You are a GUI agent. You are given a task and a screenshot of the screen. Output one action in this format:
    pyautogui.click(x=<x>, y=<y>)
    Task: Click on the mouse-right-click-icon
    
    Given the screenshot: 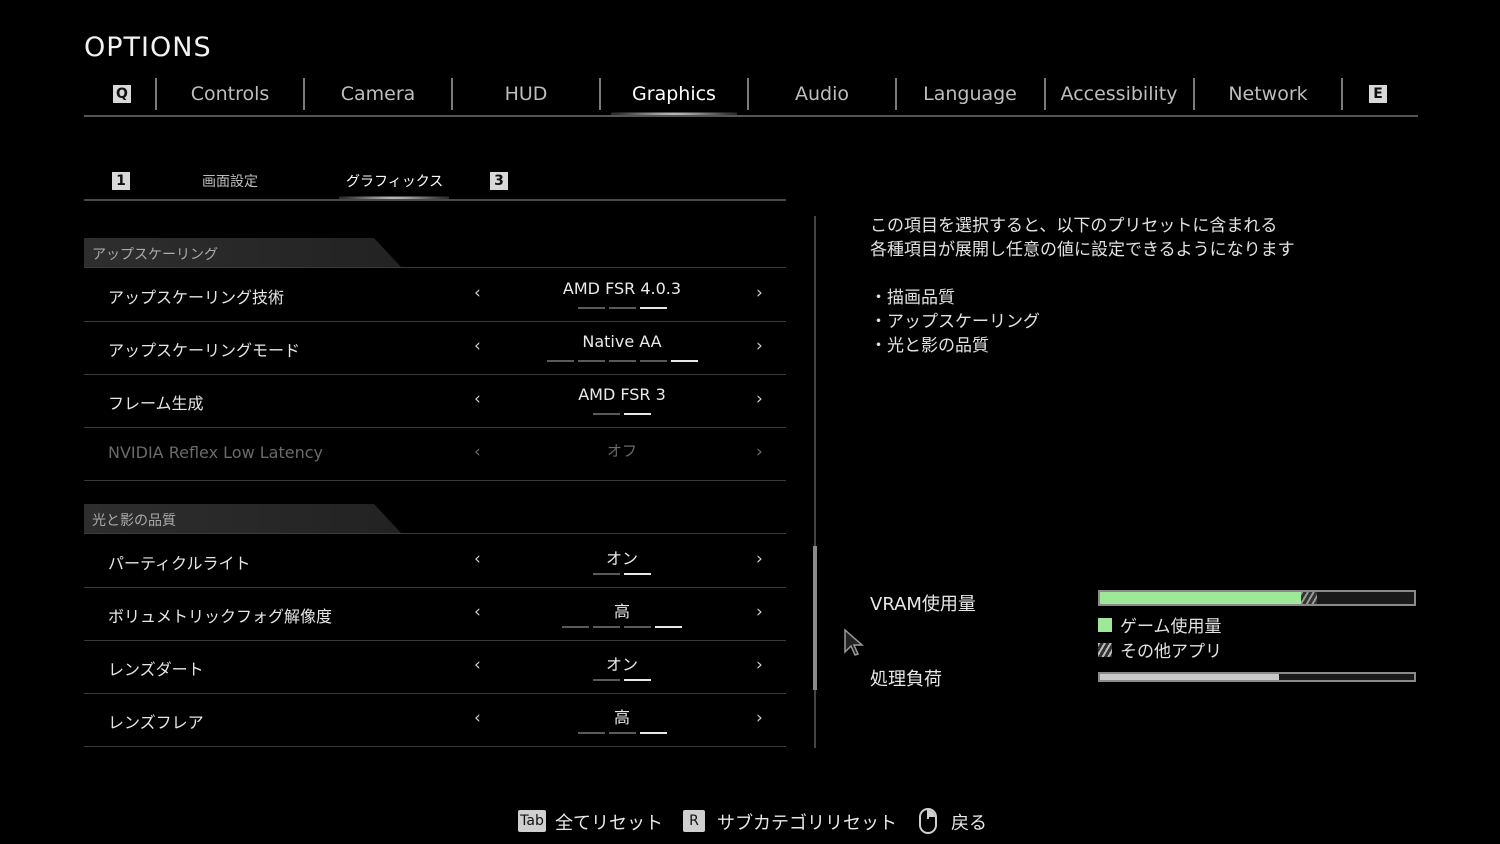 What is the action you would take?
    pyautogui.click(x=928, y=821)
    